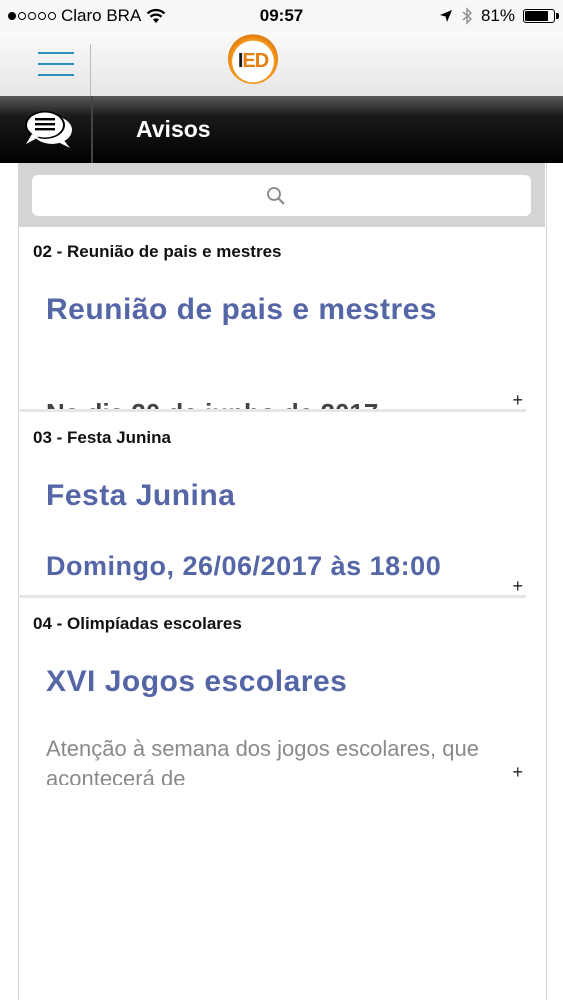 This screenshot has width=563, height=1000. Describe the element at coordinates (102, 437) in the screenshot. I see `notice-header: 03 - Festa Junina` at that location.